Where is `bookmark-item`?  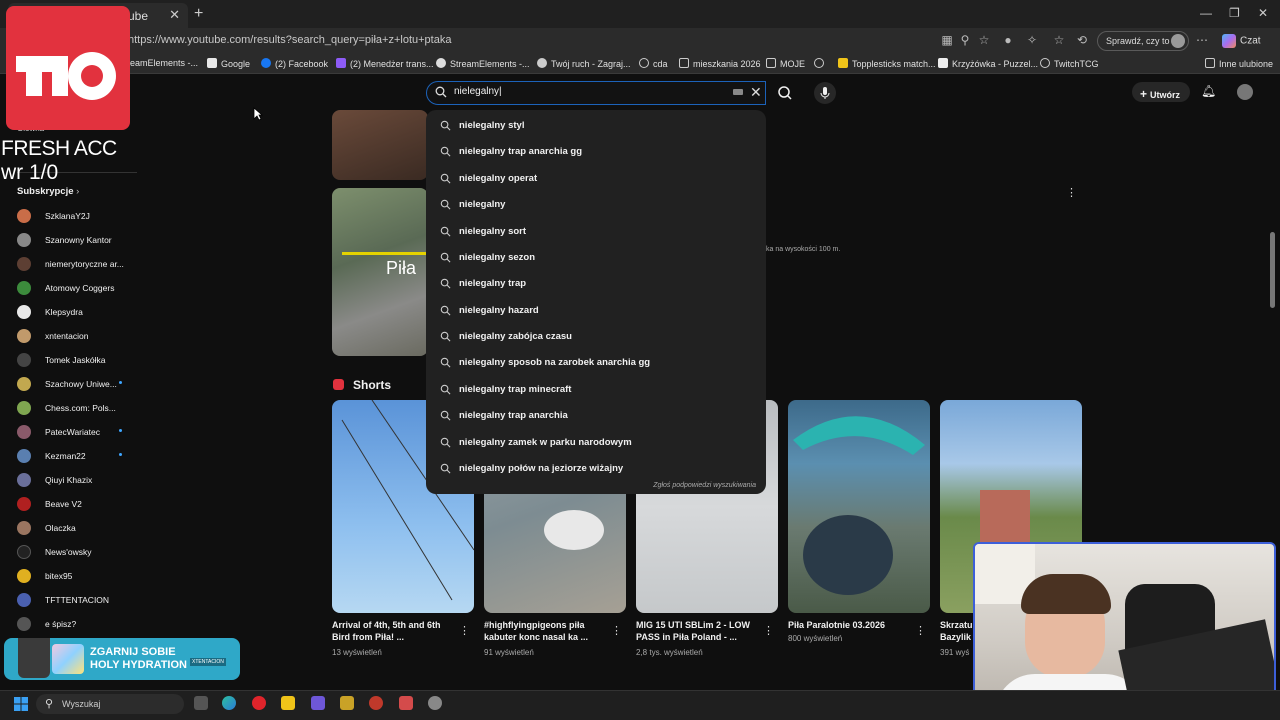 bookmark-item is located at coordinates (821, 63).